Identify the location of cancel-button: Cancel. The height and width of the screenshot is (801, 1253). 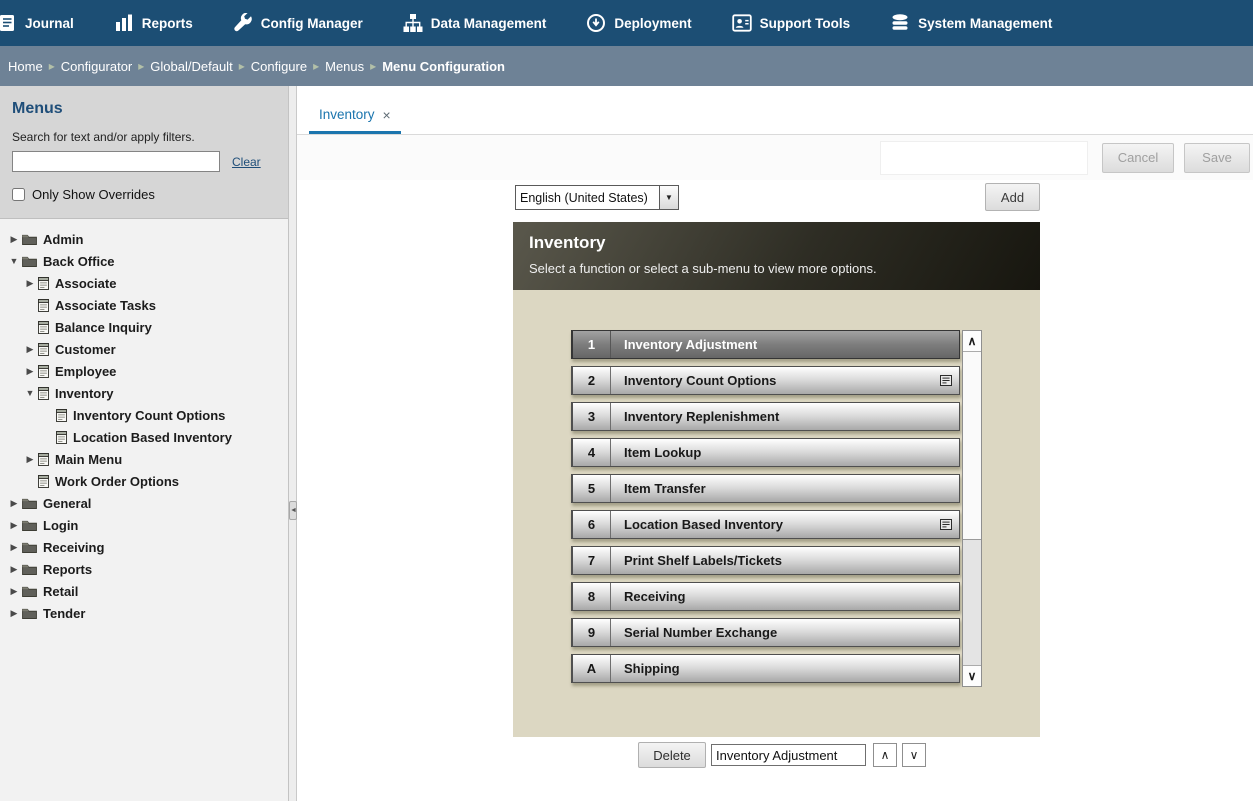
(1138, 157).